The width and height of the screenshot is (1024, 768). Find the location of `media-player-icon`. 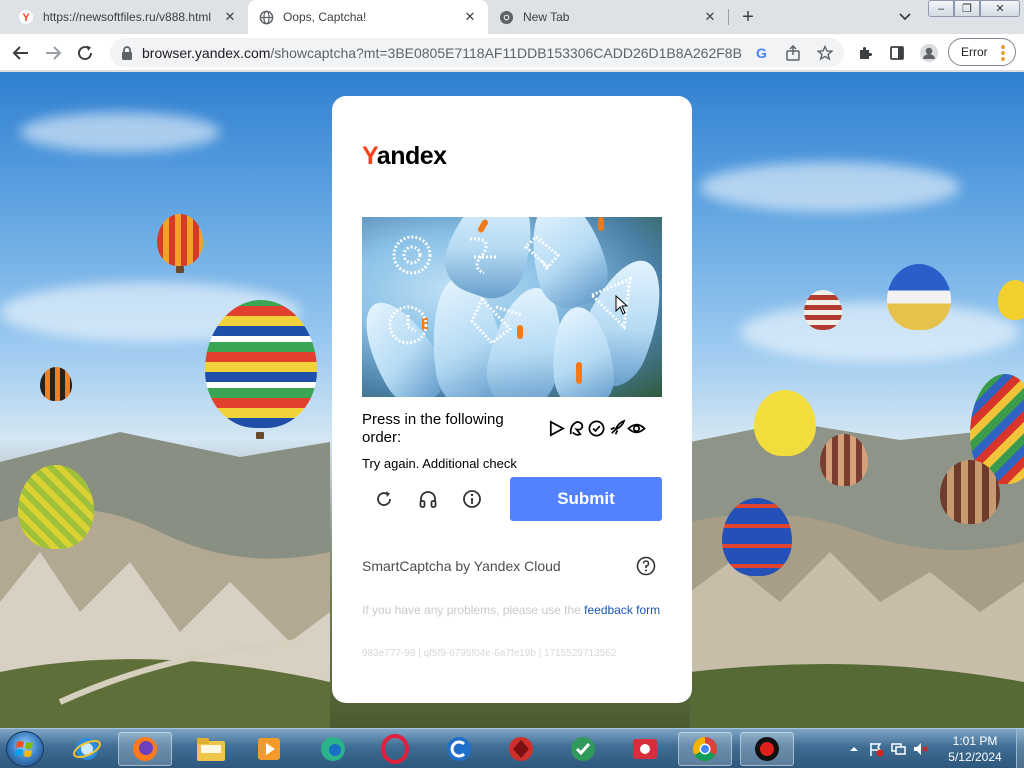

media-player-icon is located at coordinates (269, 749).